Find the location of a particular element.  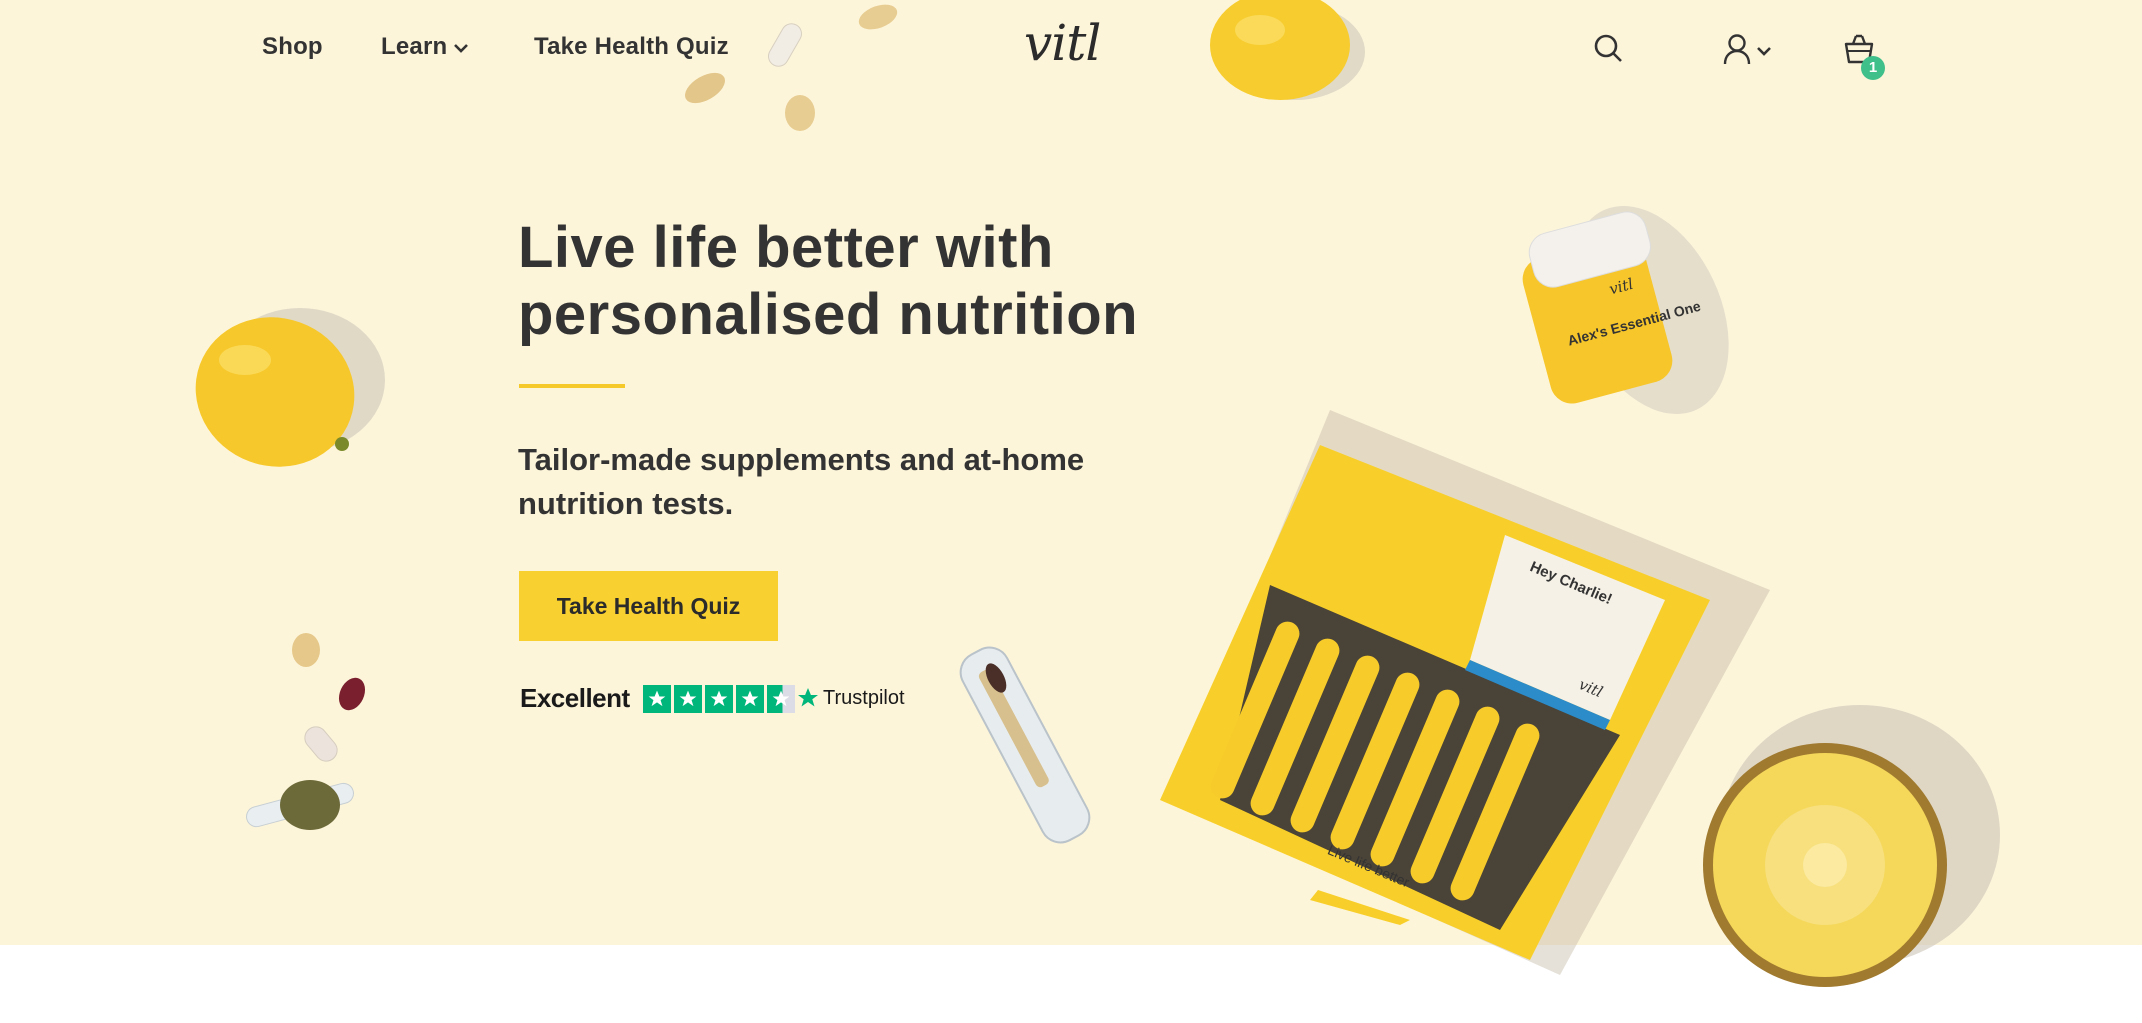

capsules-left is located at coordinates (306, 731).